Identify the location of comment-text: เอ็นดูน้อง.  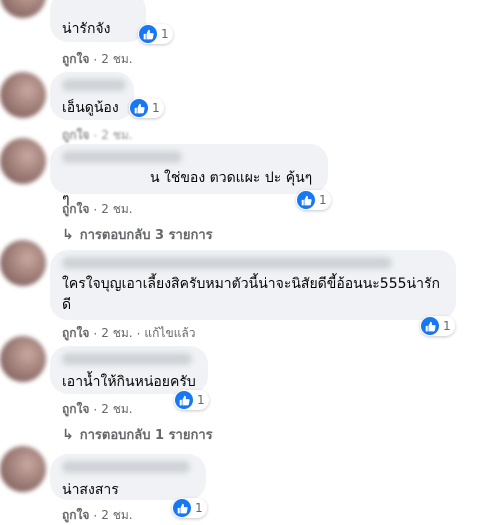
(90, 108).